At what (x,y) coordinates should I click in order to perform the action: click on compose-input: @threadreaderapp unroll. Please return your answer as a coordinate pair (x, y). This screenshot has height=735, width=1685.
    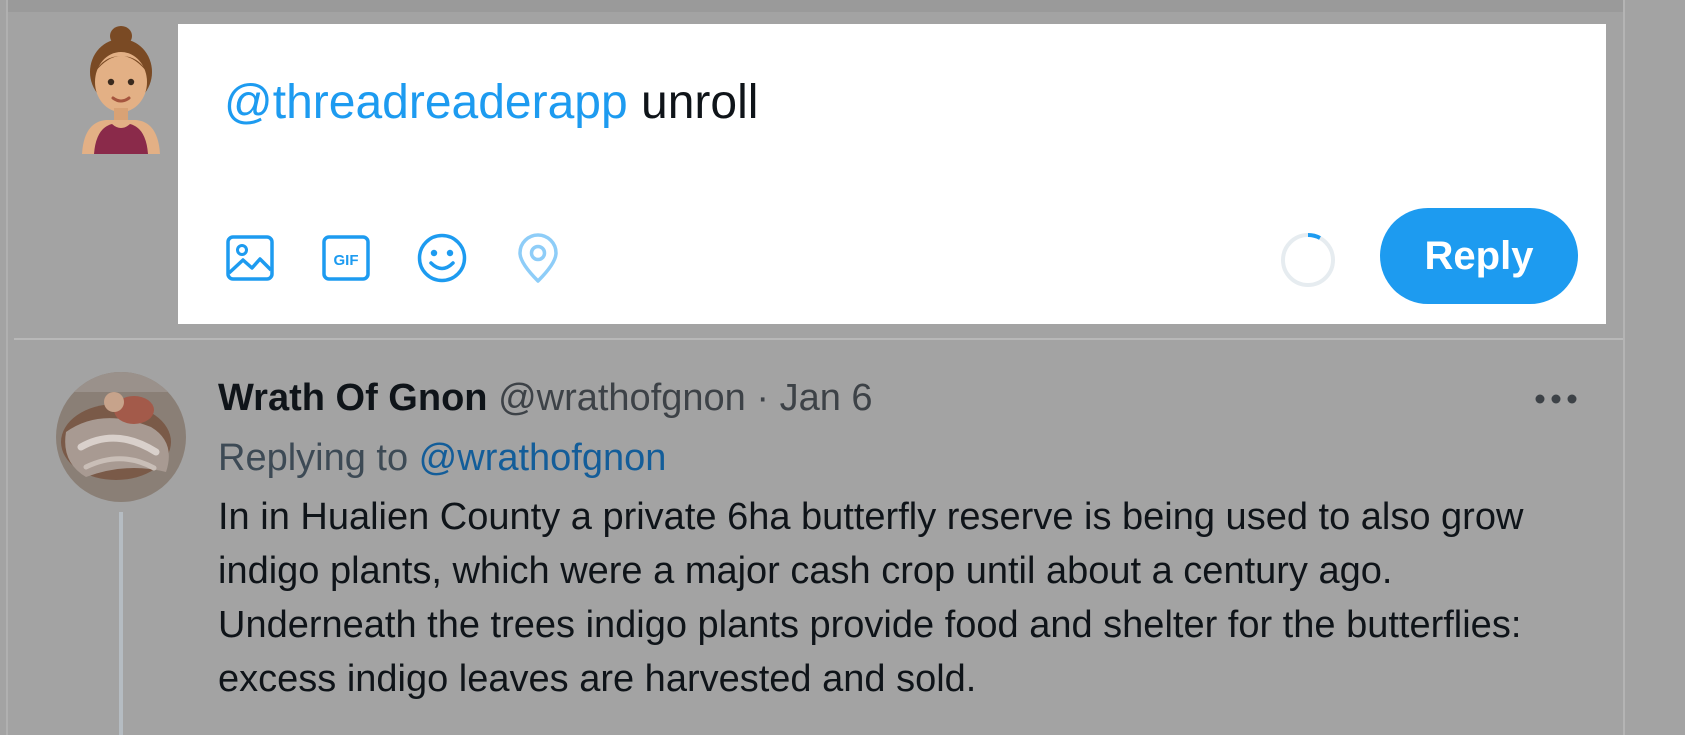
    Looking at the image, I should click on (491, 103).